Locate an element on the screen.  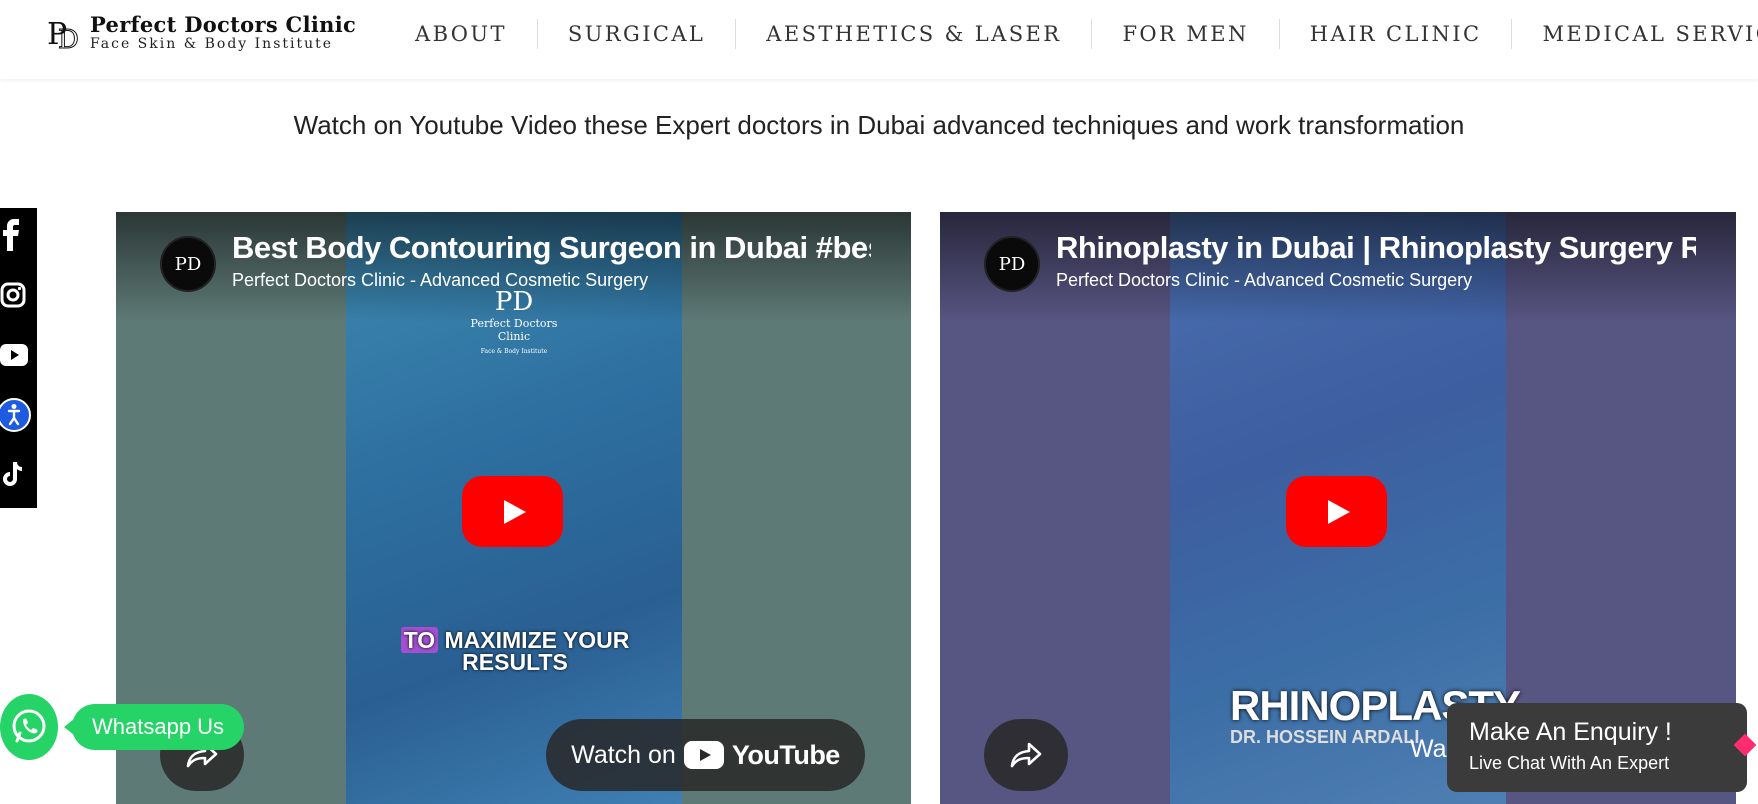
nav-surgical: SURGICAL is located at coordinates (637, 34).